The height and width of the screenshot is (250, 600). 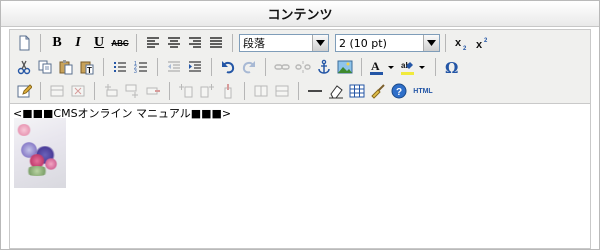 I want to click on special-character-icon: Ω, so click(x=452, y=67).